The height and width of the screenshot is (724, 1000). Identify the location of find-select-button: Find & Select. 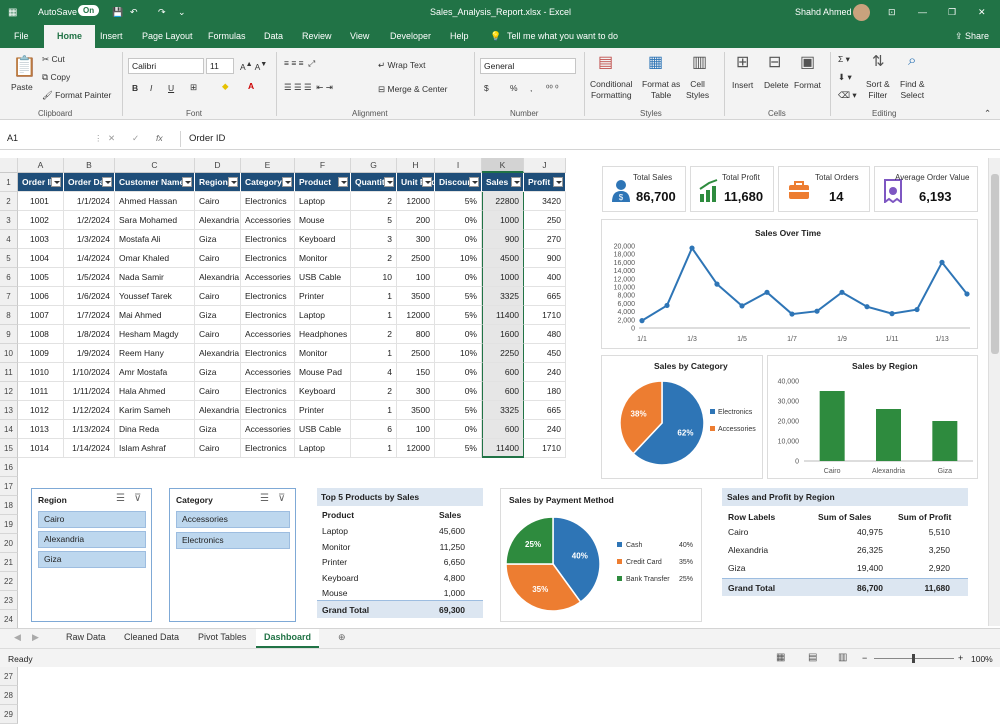
(912, 90).